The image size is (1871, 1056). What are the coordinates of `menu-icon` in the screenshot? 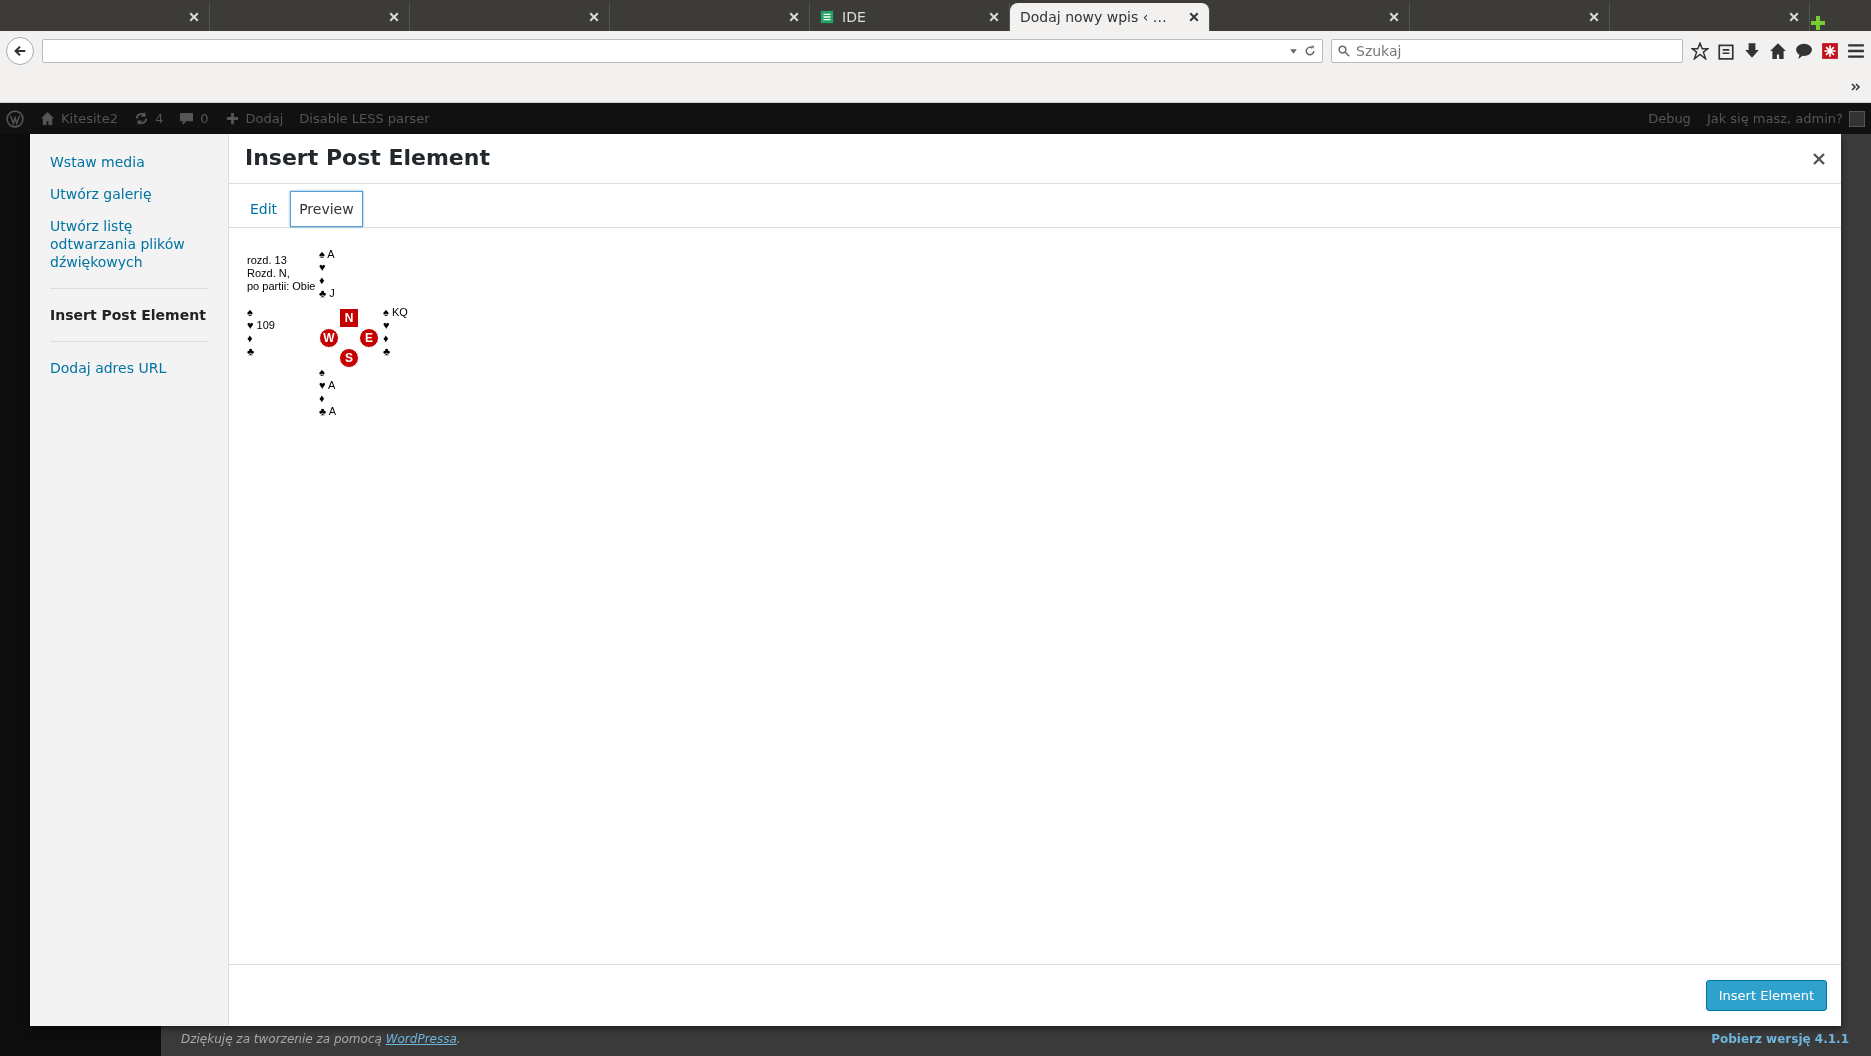 It's located at (1856, 51).